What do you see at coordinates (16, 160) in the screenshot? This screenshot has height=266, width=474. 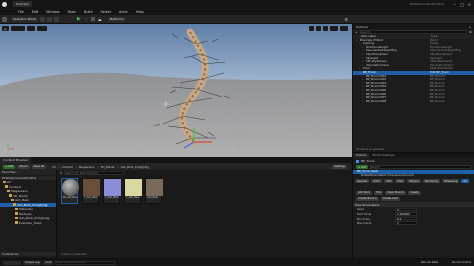 I see `tab-content-browser-label: Content Browser` at bounding box center [16, 160].